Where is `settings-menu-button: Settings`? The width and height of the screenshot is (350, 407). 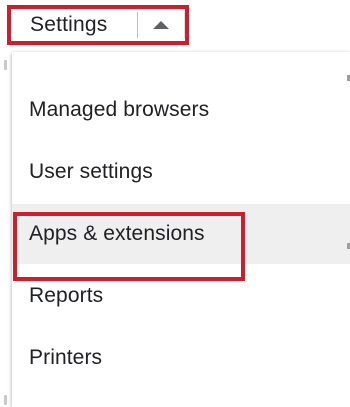 settings-menu-button: Settings is located at coordinates (98, 25).